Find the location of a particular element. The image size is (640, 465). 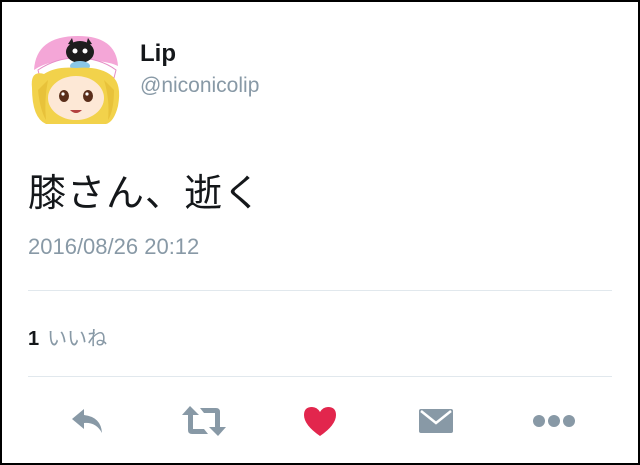

retweet-icon is located at coordinates (204, 421).